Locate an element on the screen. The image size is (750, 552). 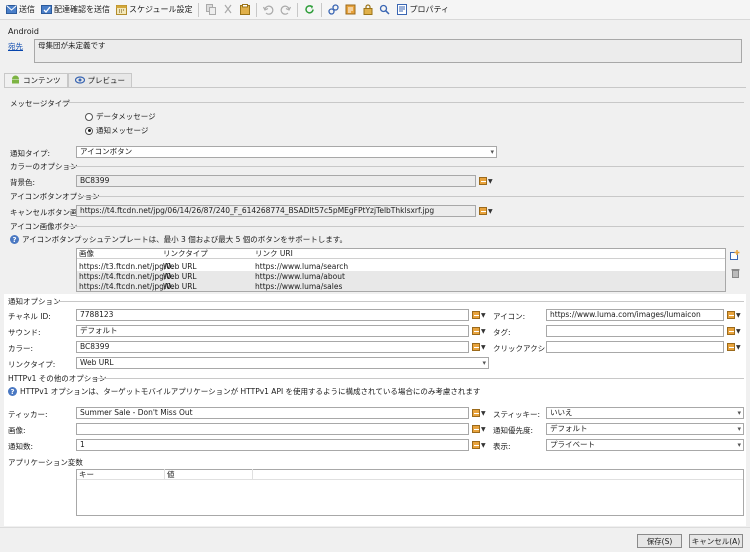
copy-icon is located at coordinates (210, 9).